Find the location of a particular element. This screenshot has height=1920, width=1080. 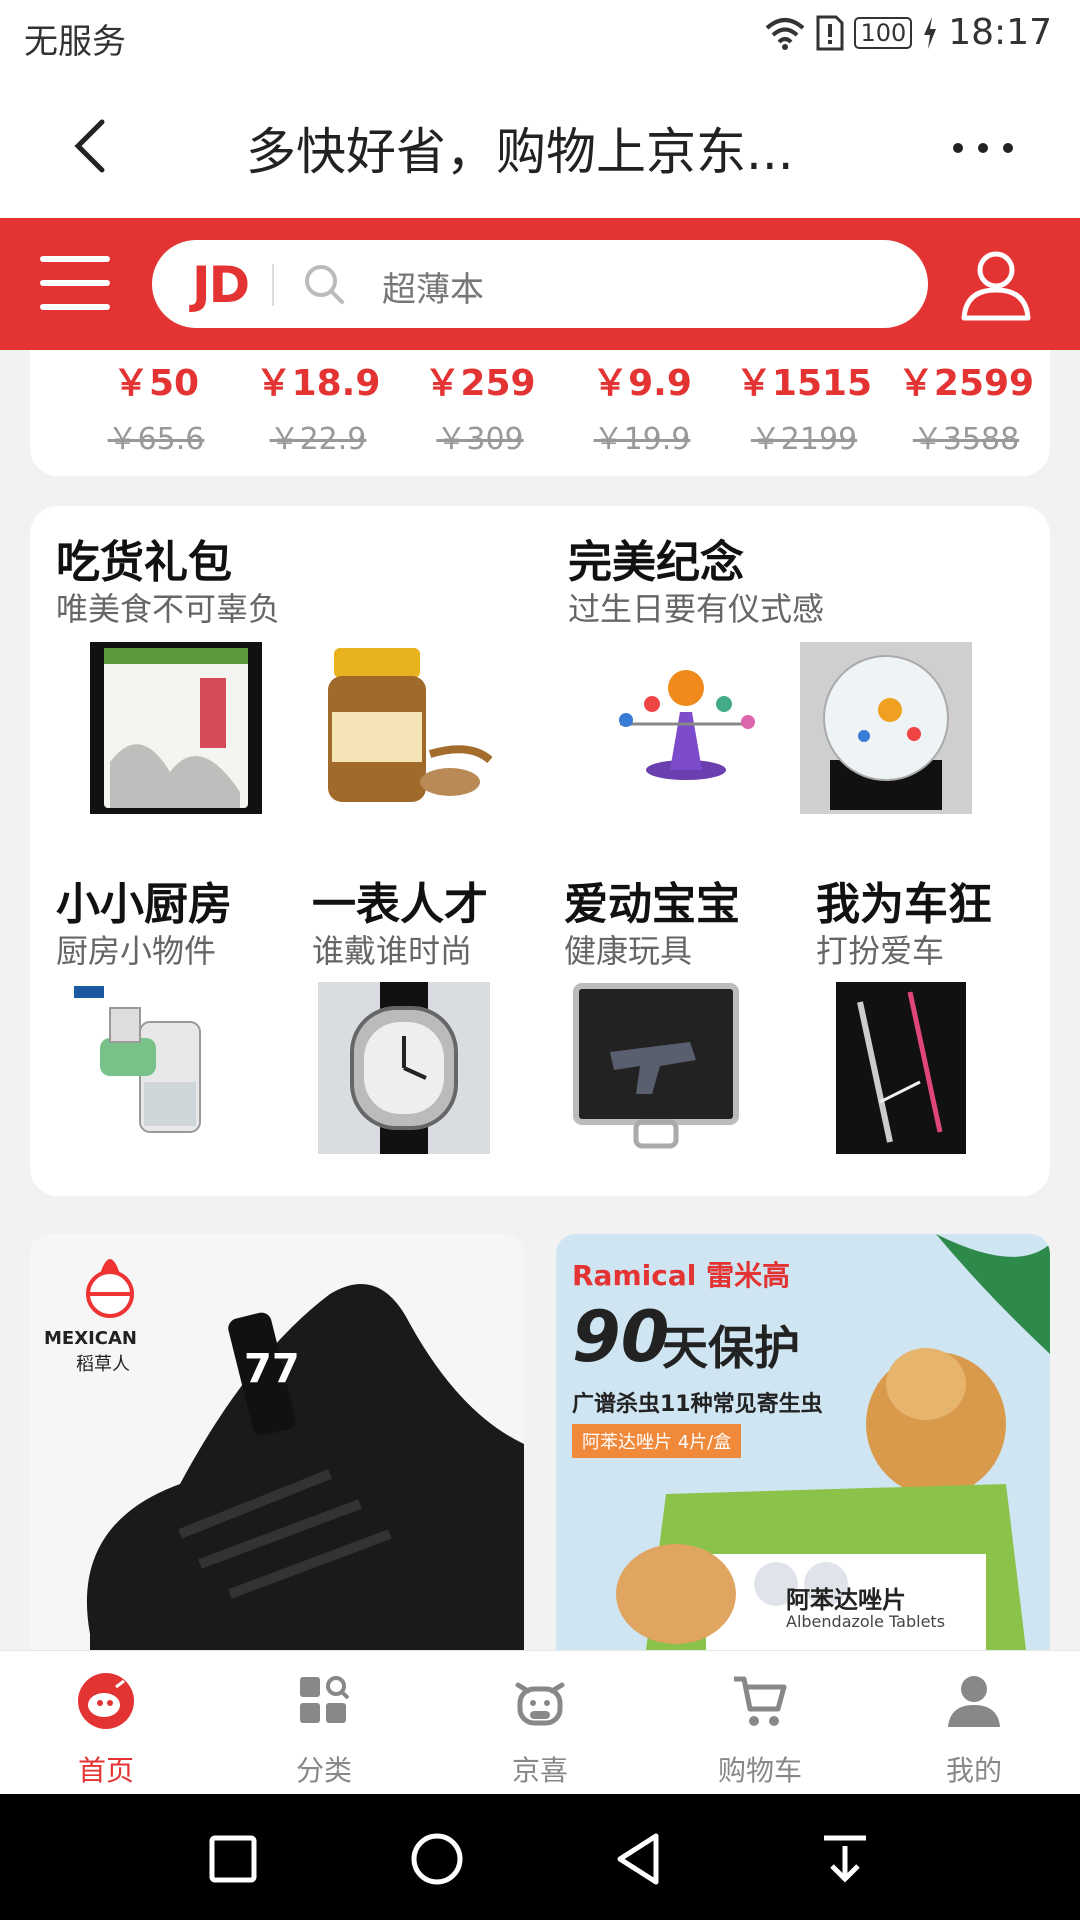

category-subtitle: 过生日要有仪式感 is located at coordinates (696, 609).